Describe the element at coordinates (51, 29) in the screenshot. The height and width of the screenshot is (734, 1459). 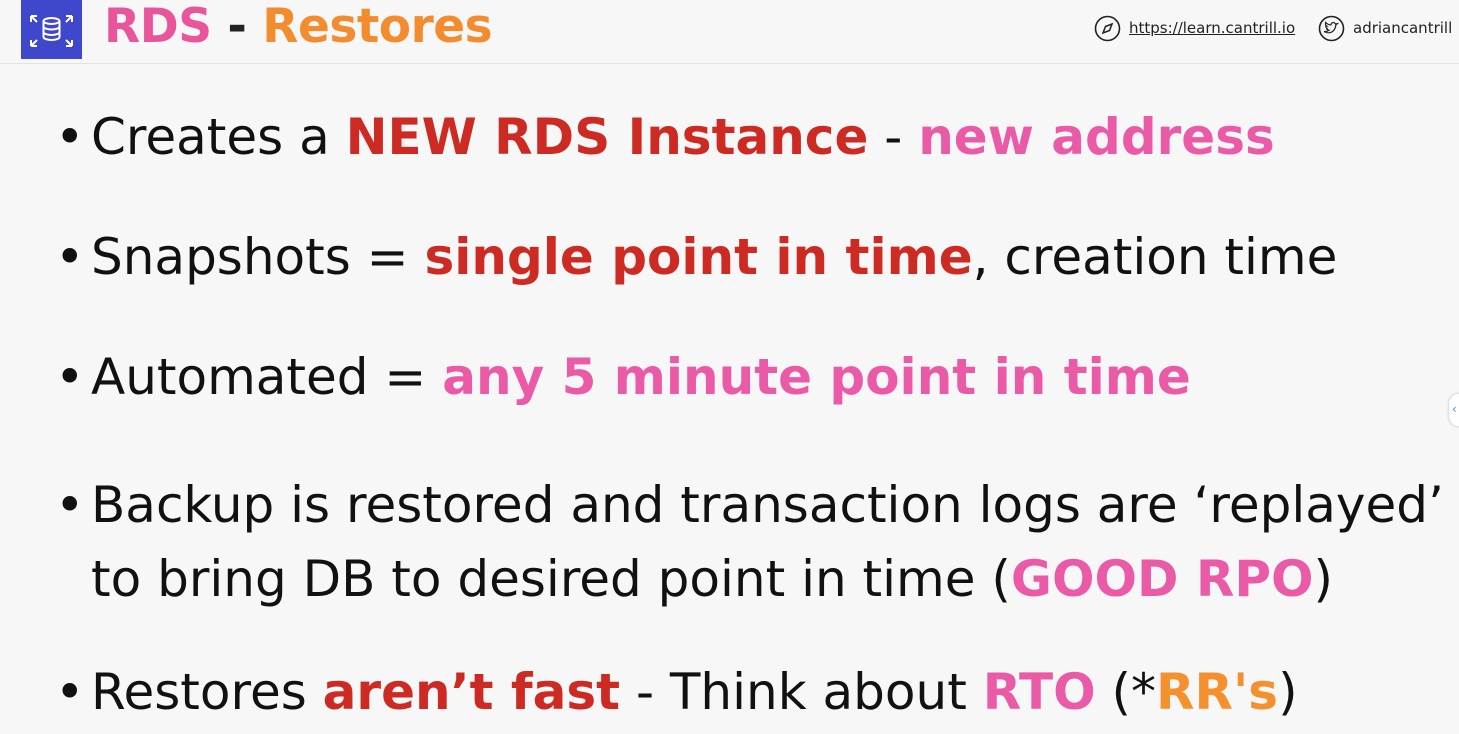
I see `rds-database-icon` at that location.